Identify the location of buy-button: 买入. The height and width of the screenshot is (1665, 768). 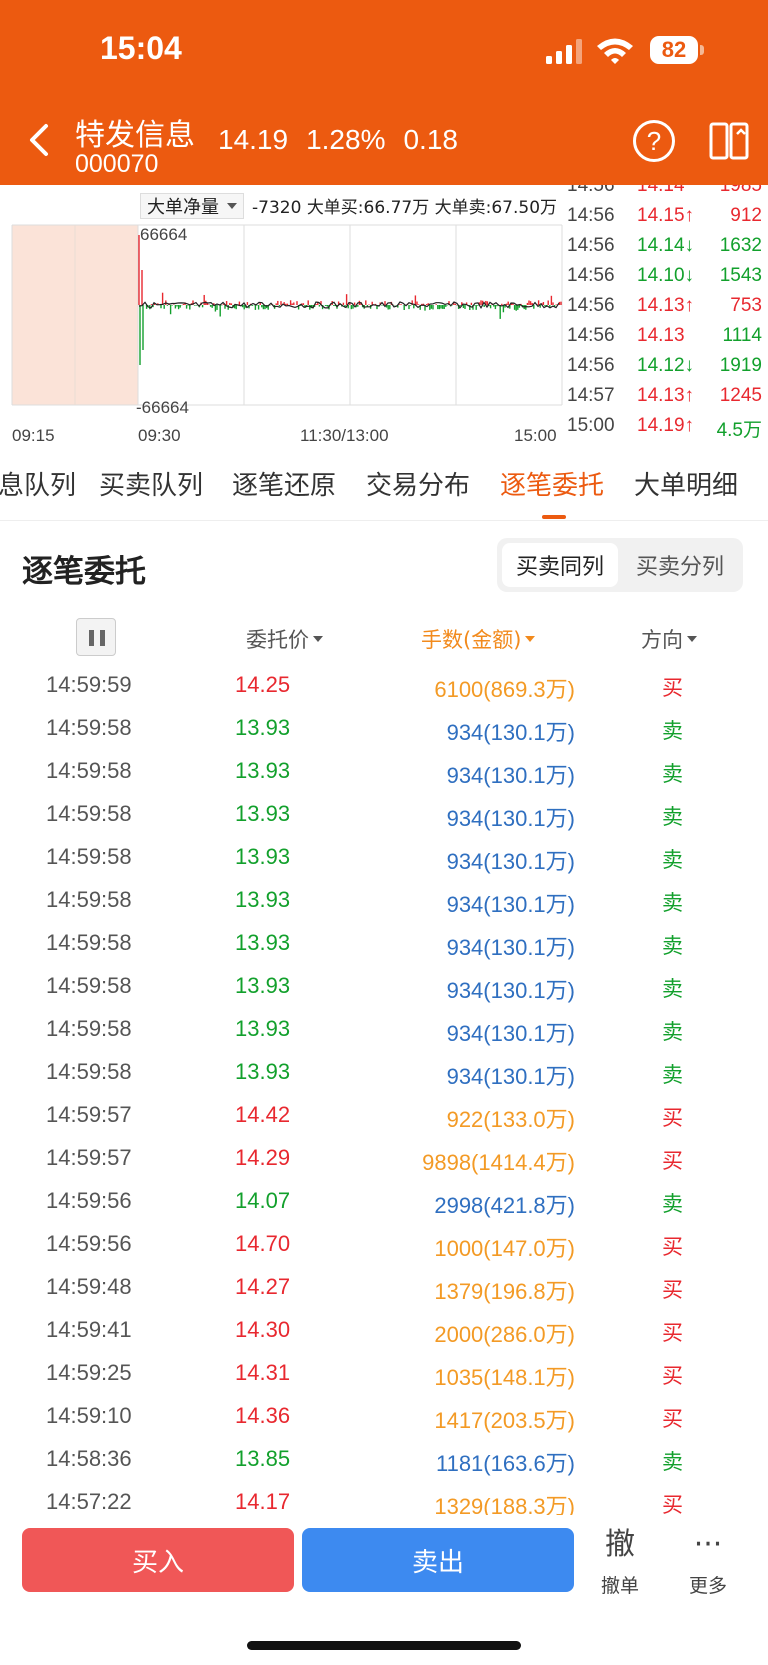
(158, 1560).